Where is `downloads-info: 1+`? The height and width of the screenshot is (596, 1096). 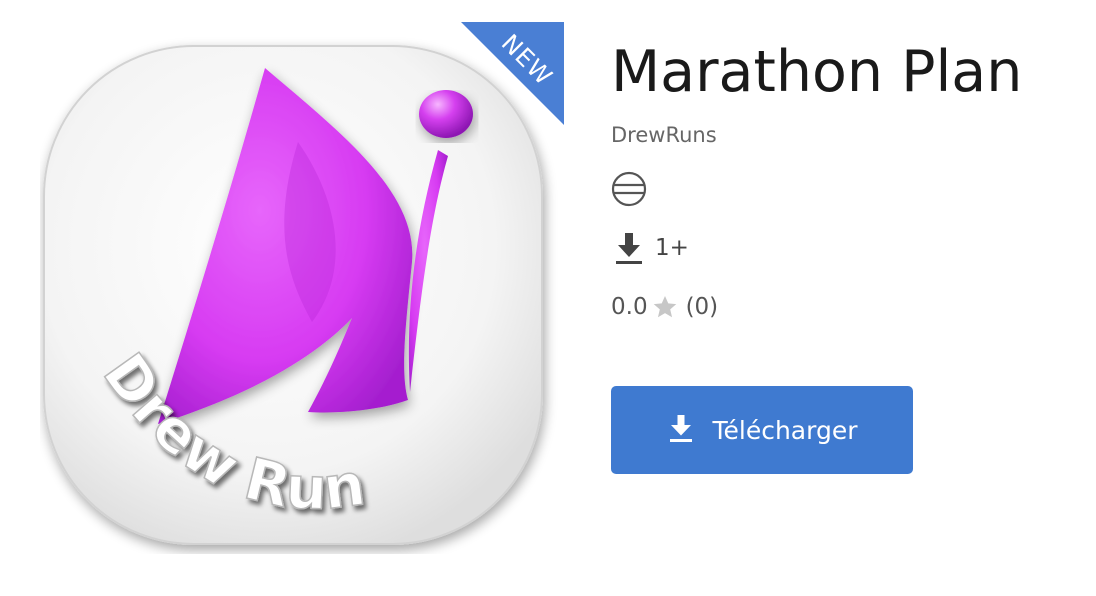 downloads-info: 1+ is located at coordinates (650, 248).